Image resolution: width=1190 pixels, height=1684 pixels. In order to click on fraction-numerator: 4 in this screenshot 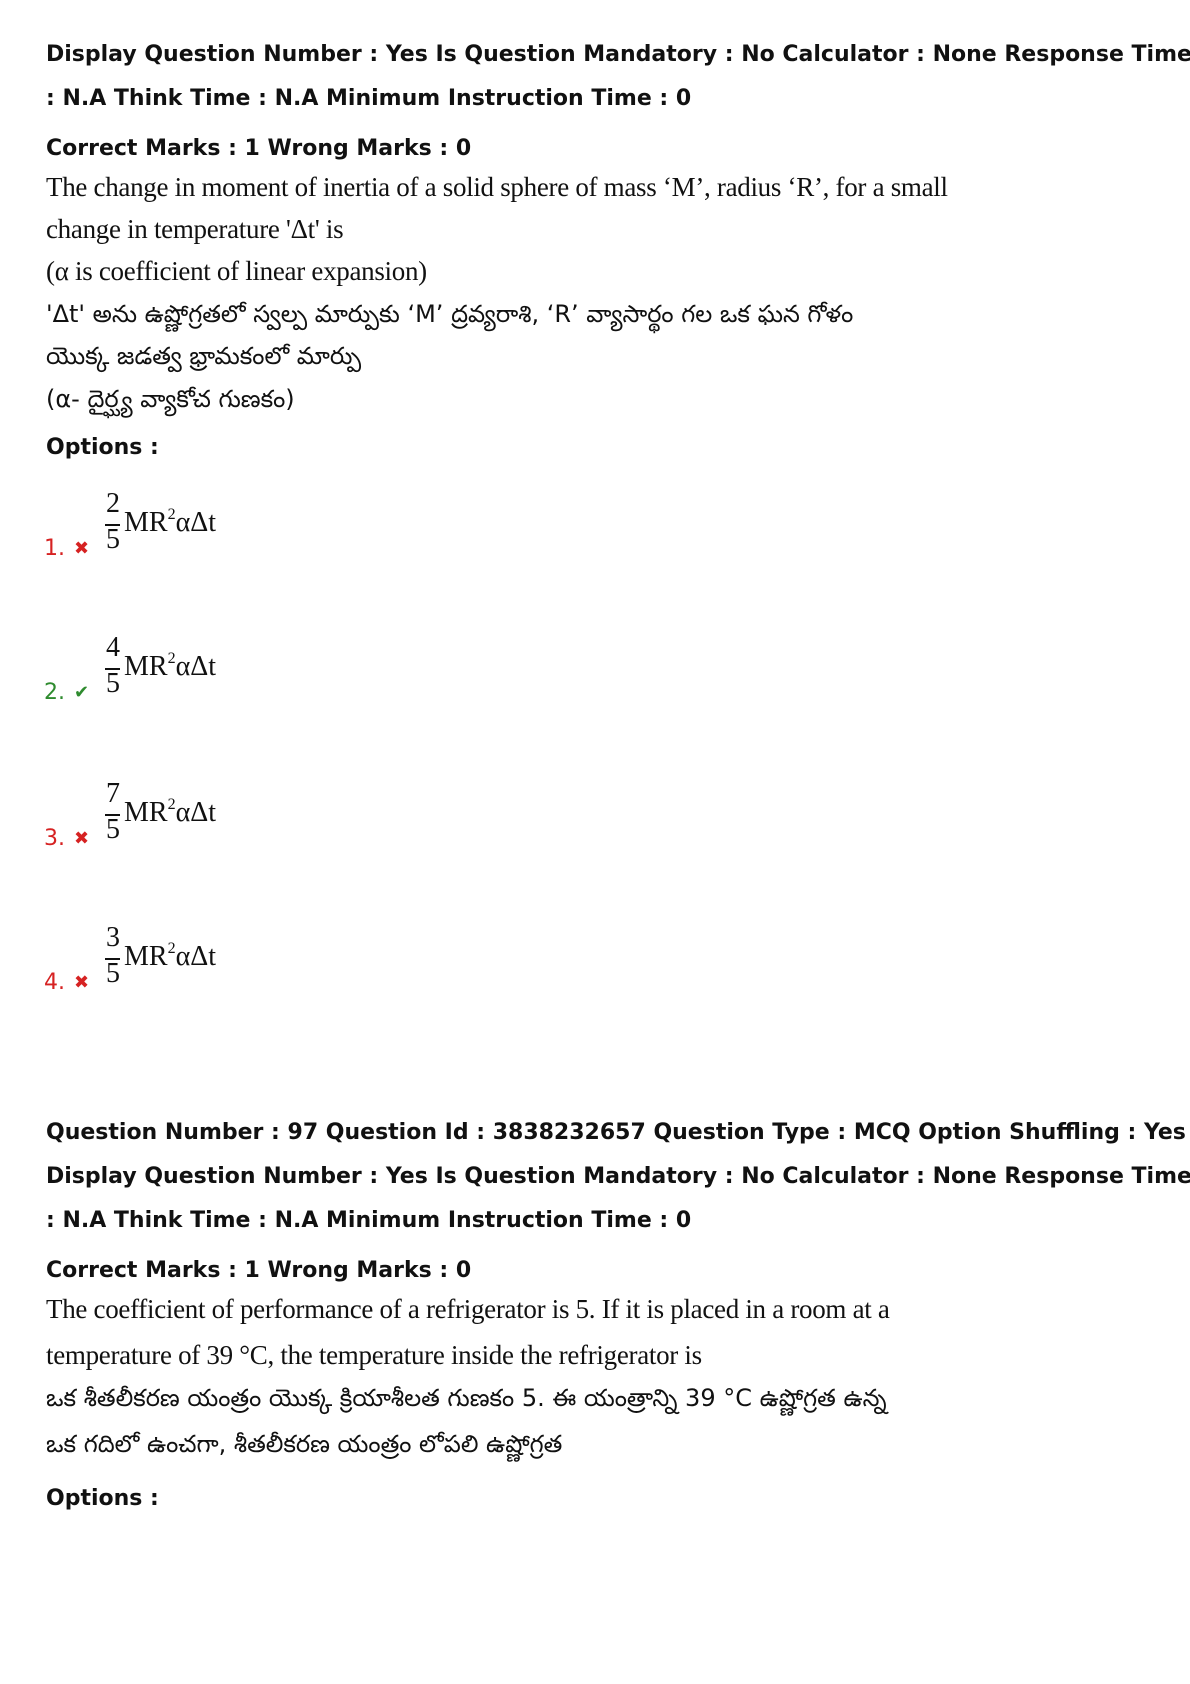, I will do `click(113, 647)`.